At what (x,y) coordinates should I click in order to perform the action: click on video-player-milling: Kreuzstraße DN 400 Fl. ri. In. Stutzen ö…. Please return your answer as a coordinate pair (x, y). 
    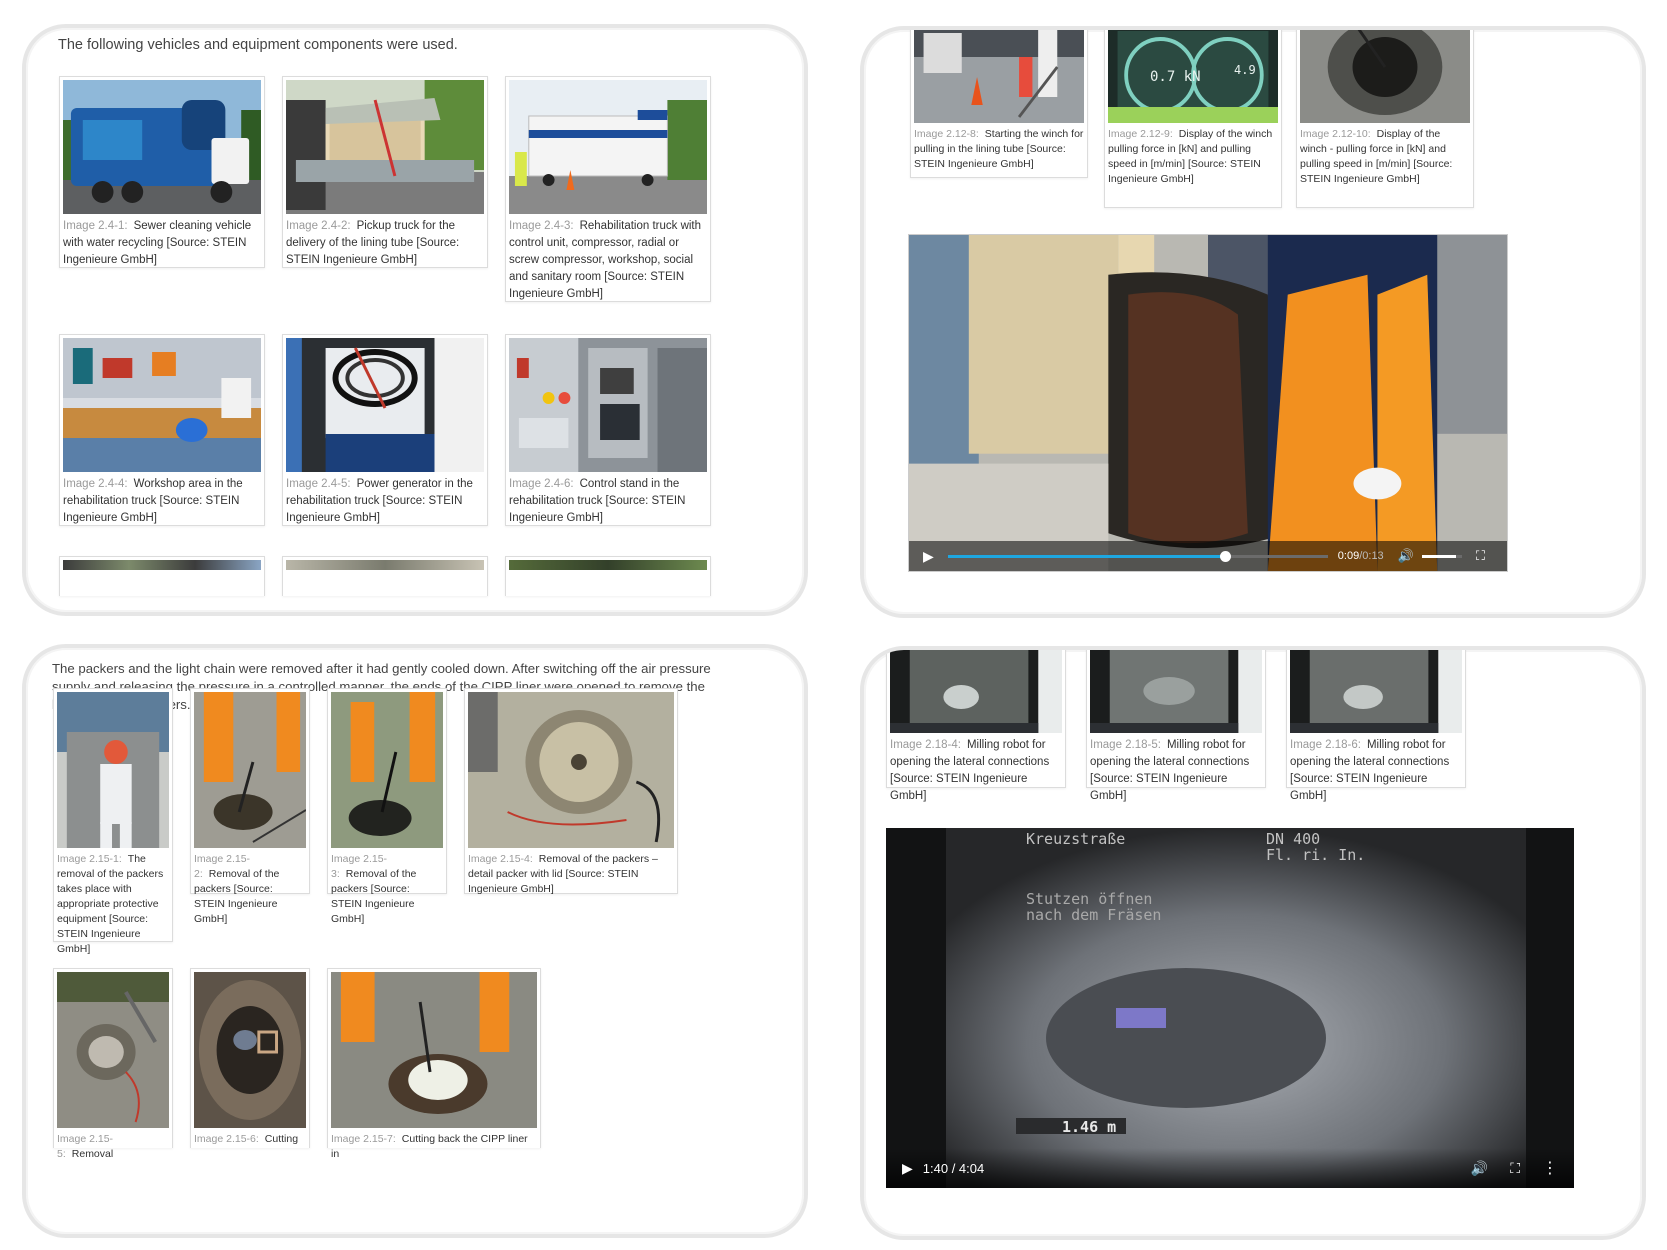
    Looking at the image, I should click on (1230, 1008).